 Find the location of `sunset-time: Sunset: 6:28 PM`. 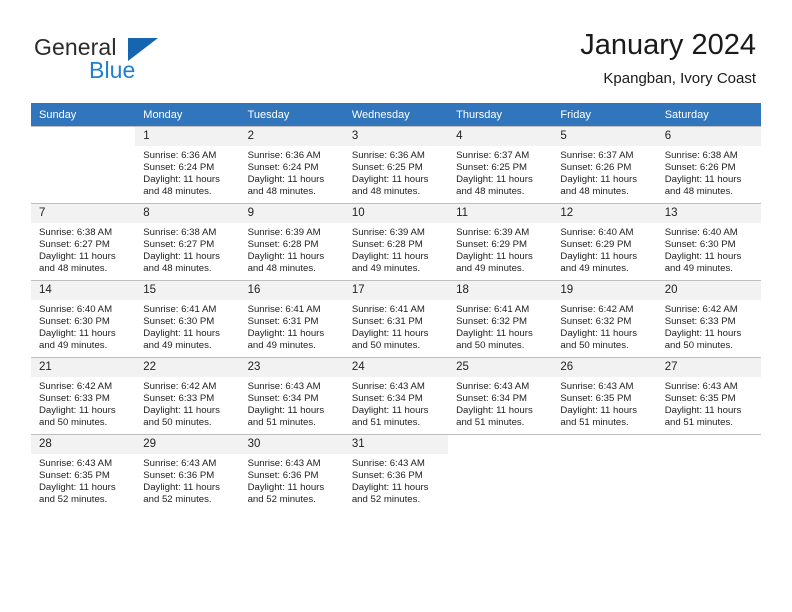

sunset-time: Sunset: 6:28 PM is located at coordinates (387, 245).